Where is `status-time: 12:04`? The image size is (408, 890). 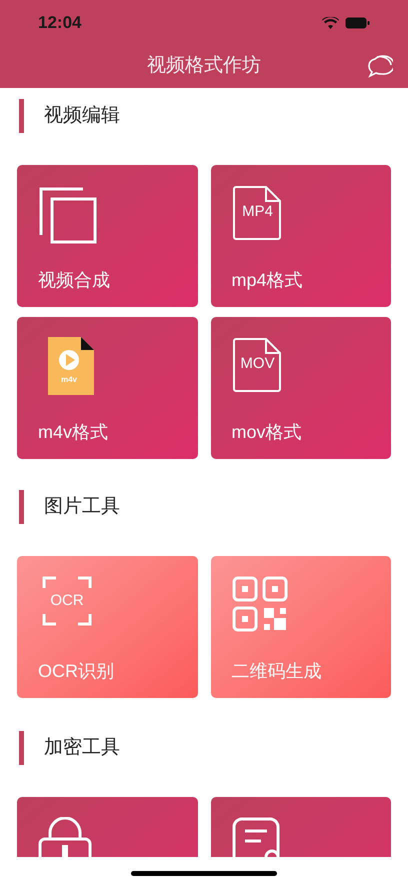
status-time: 12:04 is located at coordinates (60, 23).